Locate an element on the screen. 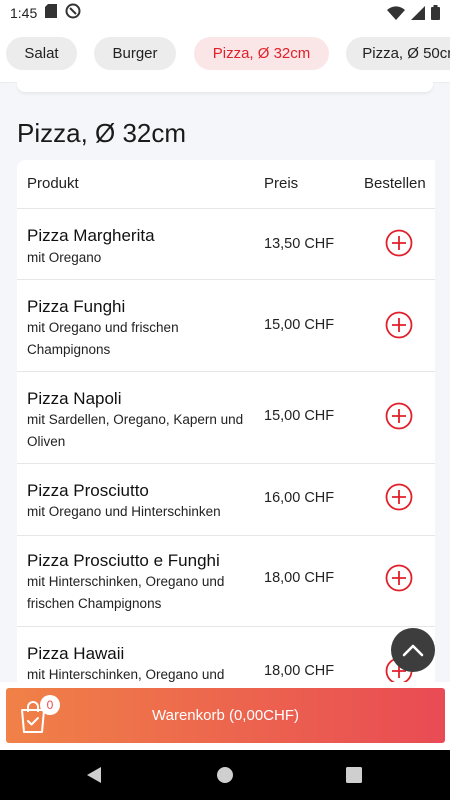 The width and height of the screenshot is (450, 800). status-time: 1:45 is located at coordinates (24, 13).